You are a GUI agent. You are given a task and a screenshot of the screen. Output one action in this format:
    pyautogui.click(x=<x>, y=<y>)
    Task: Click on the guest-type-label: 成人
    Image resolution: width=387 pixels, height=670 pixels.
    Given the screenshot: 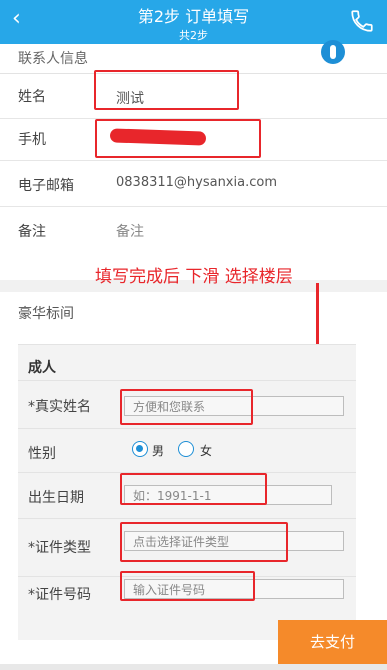 What is the action you would take?
    pyautogui.click(x=42, y=368)
    